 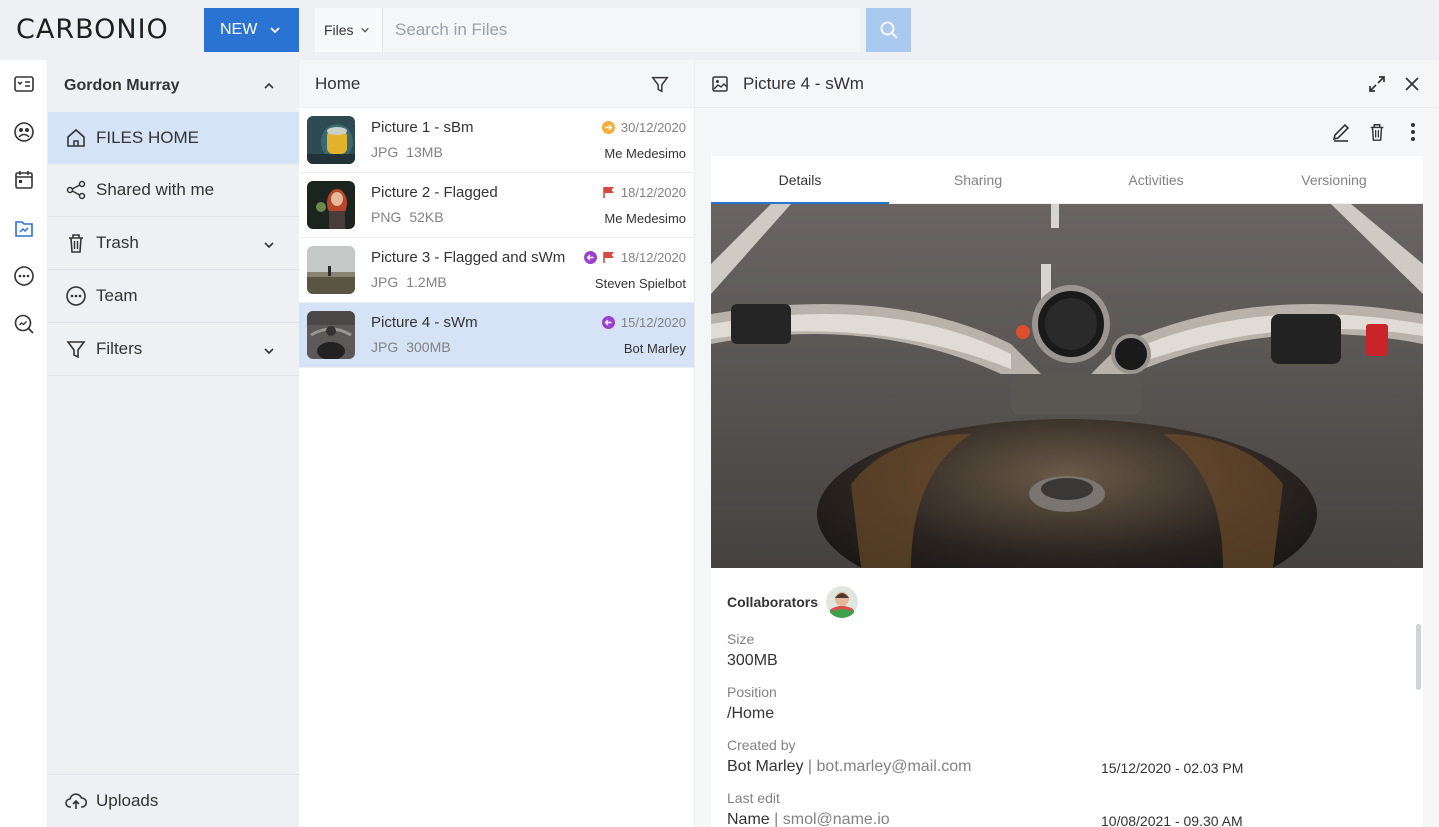 I want to click on last-edit-email: | smol@name.io, so click(x=832, y=819).